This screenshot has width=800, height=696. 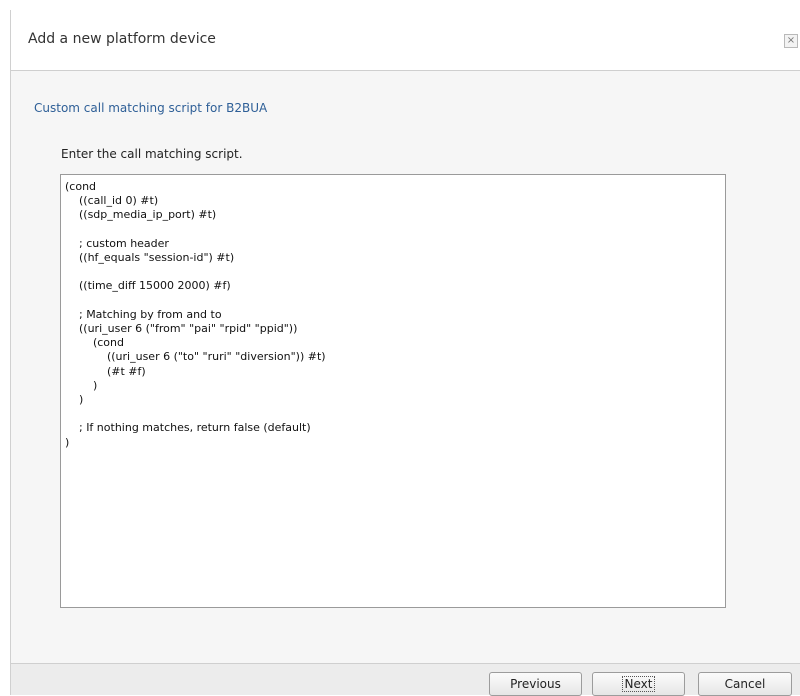 What do you see at coordinates (152, 154) in the screenshot?
I see `instruction-label: Enter the call matching script.` at bounding box center [152, 154].